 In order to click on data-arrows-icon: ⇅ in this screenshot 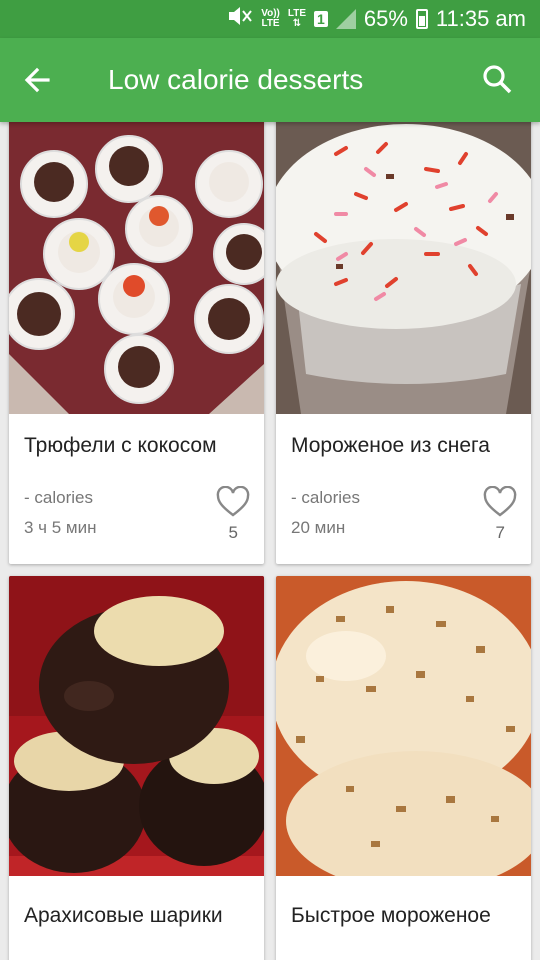, I will do `click(297, 23)`.